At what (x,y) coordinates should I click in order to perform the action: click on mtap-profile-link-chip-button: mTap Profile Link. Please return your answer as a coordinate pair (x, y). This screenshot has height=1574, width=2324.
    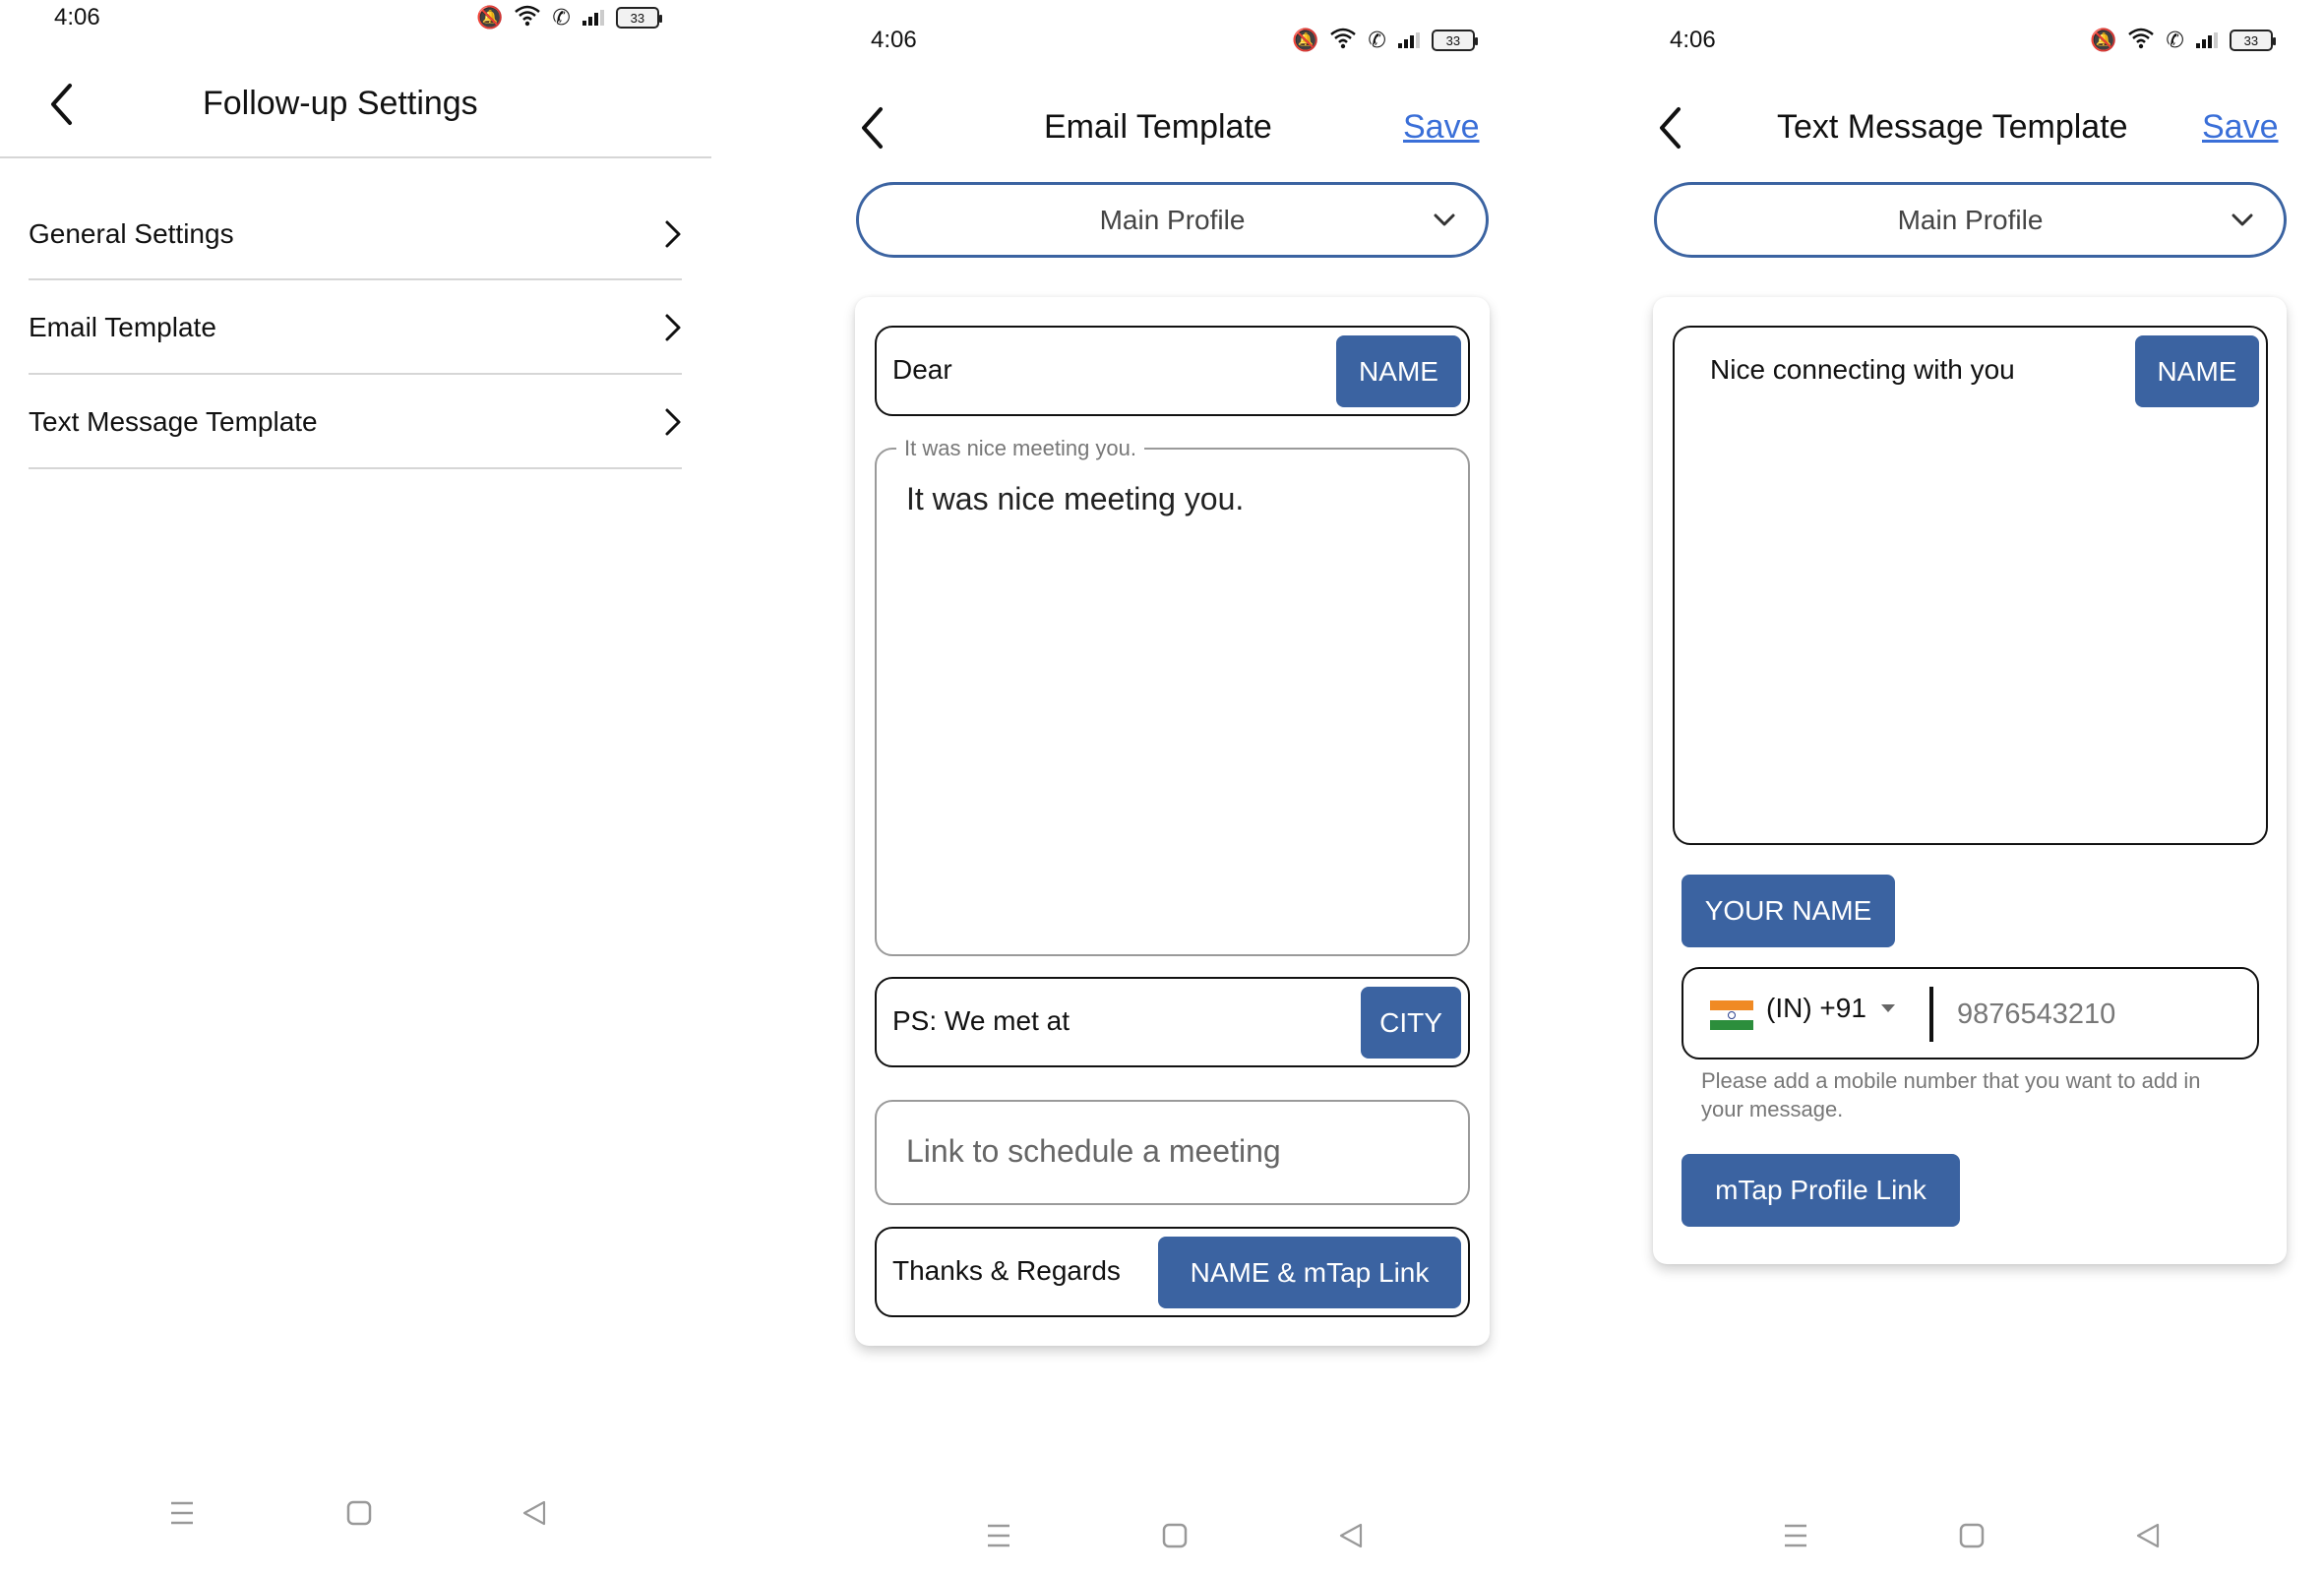
    Looking at the image, I should click on (1821, 1190).